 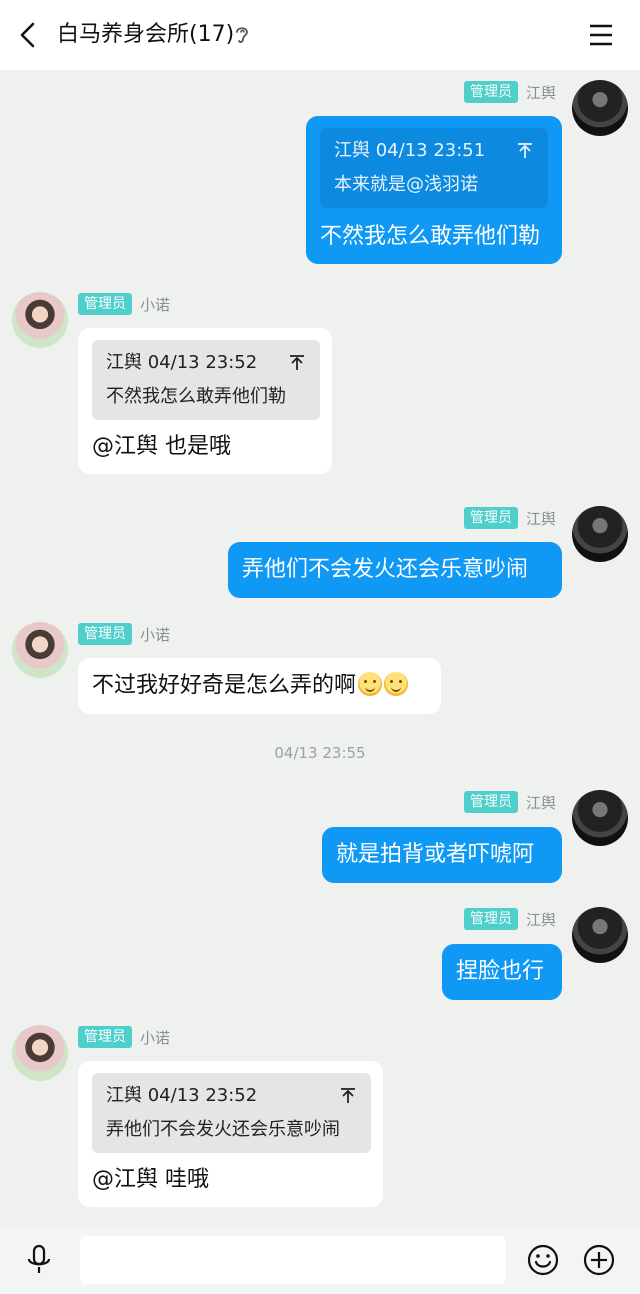 I want to click on menu-icon, so click(x=601, y=35).